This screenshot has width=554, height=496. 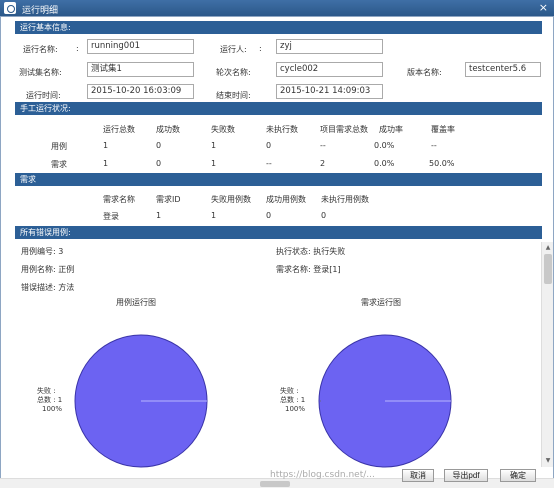 What do you see at coordinates (40, 72) in the screenshot?
I see `testset-label: 测试集名称:` at bounding box center [40, 72].